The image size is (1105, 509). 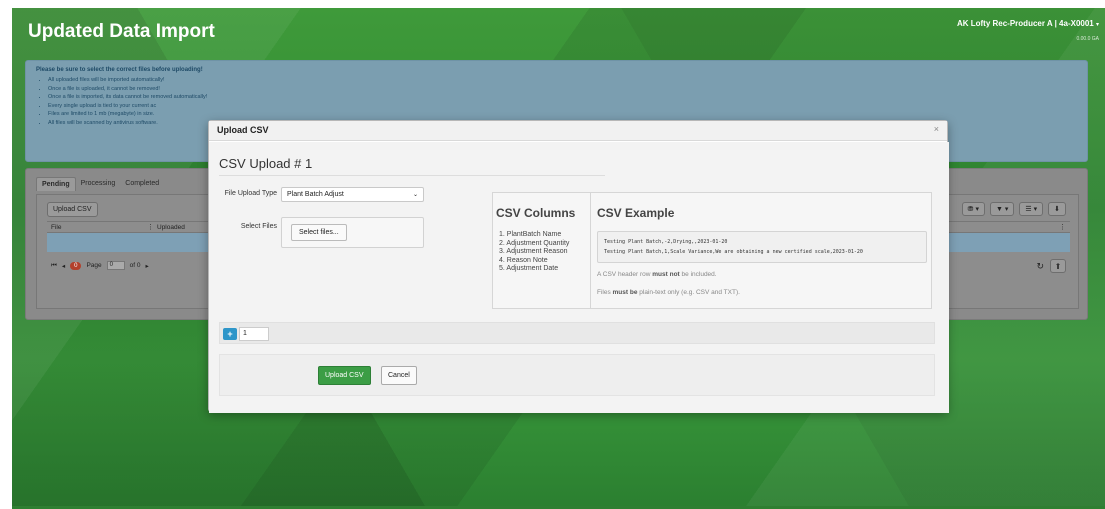 I want to click on note-emphasis: must be, so click(x=625, y=292).